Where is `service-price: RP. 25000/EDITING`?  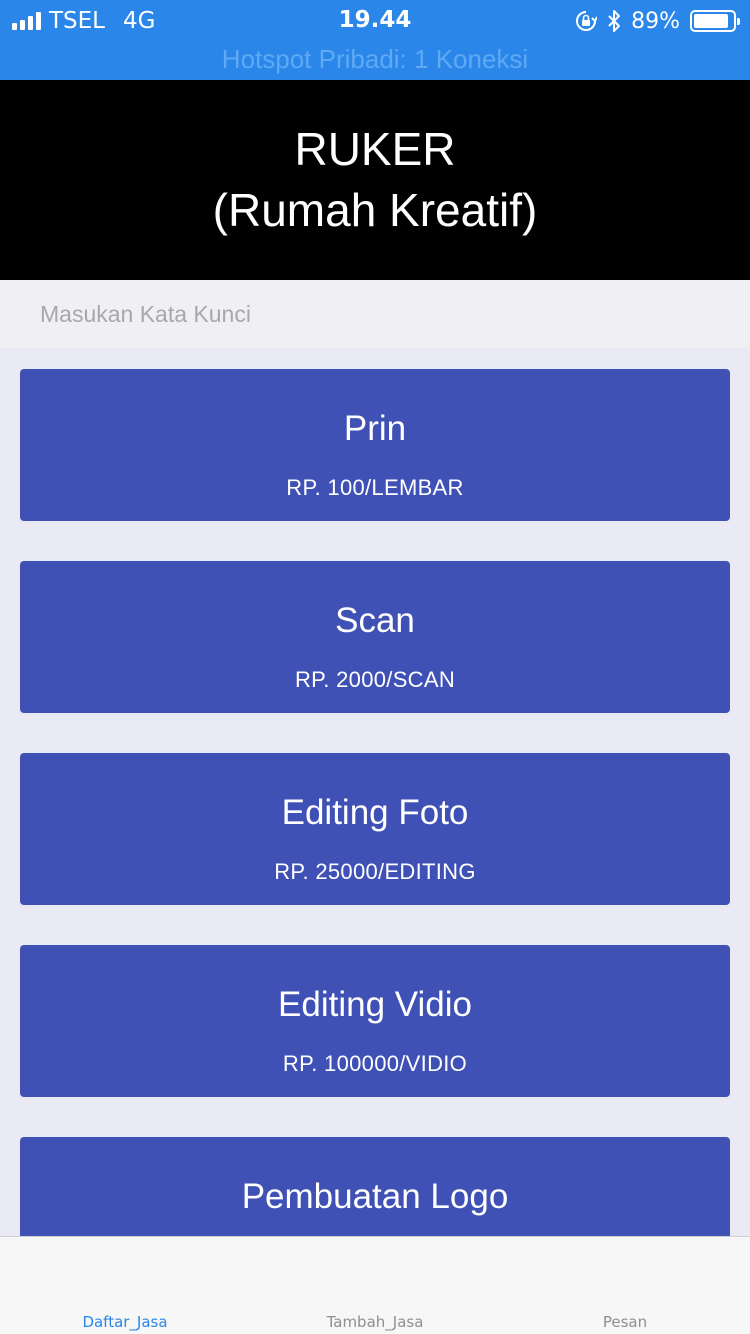
service-price: RP. 25000/EDITING is located at coordinates (375, 871).